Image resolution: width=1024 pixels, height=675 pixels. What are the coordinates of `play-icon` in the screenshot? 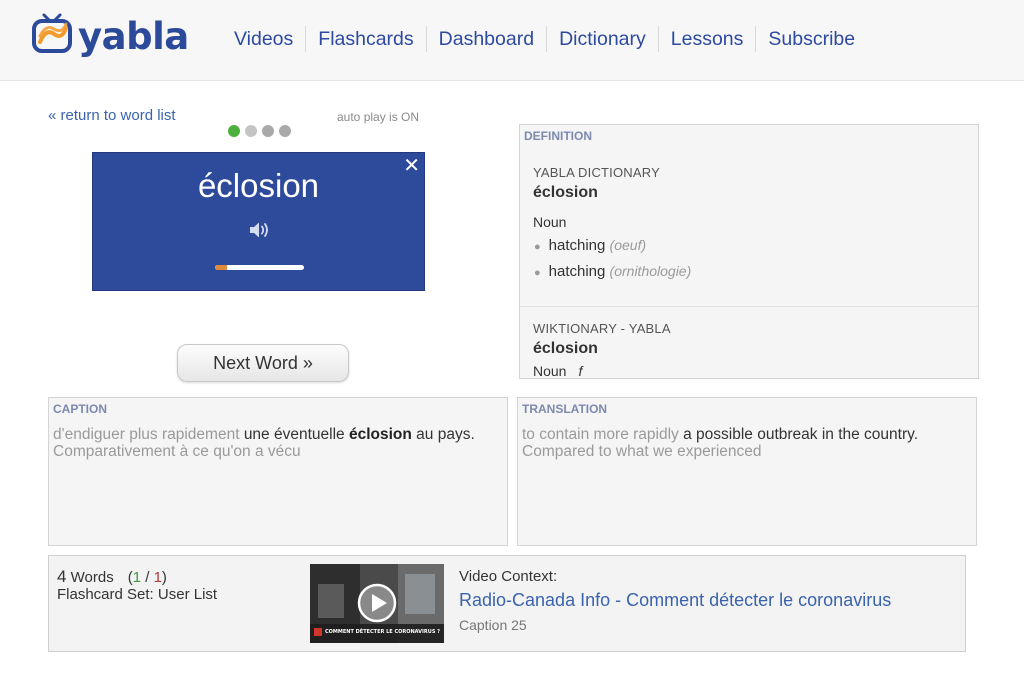 It's located at (377, 603).